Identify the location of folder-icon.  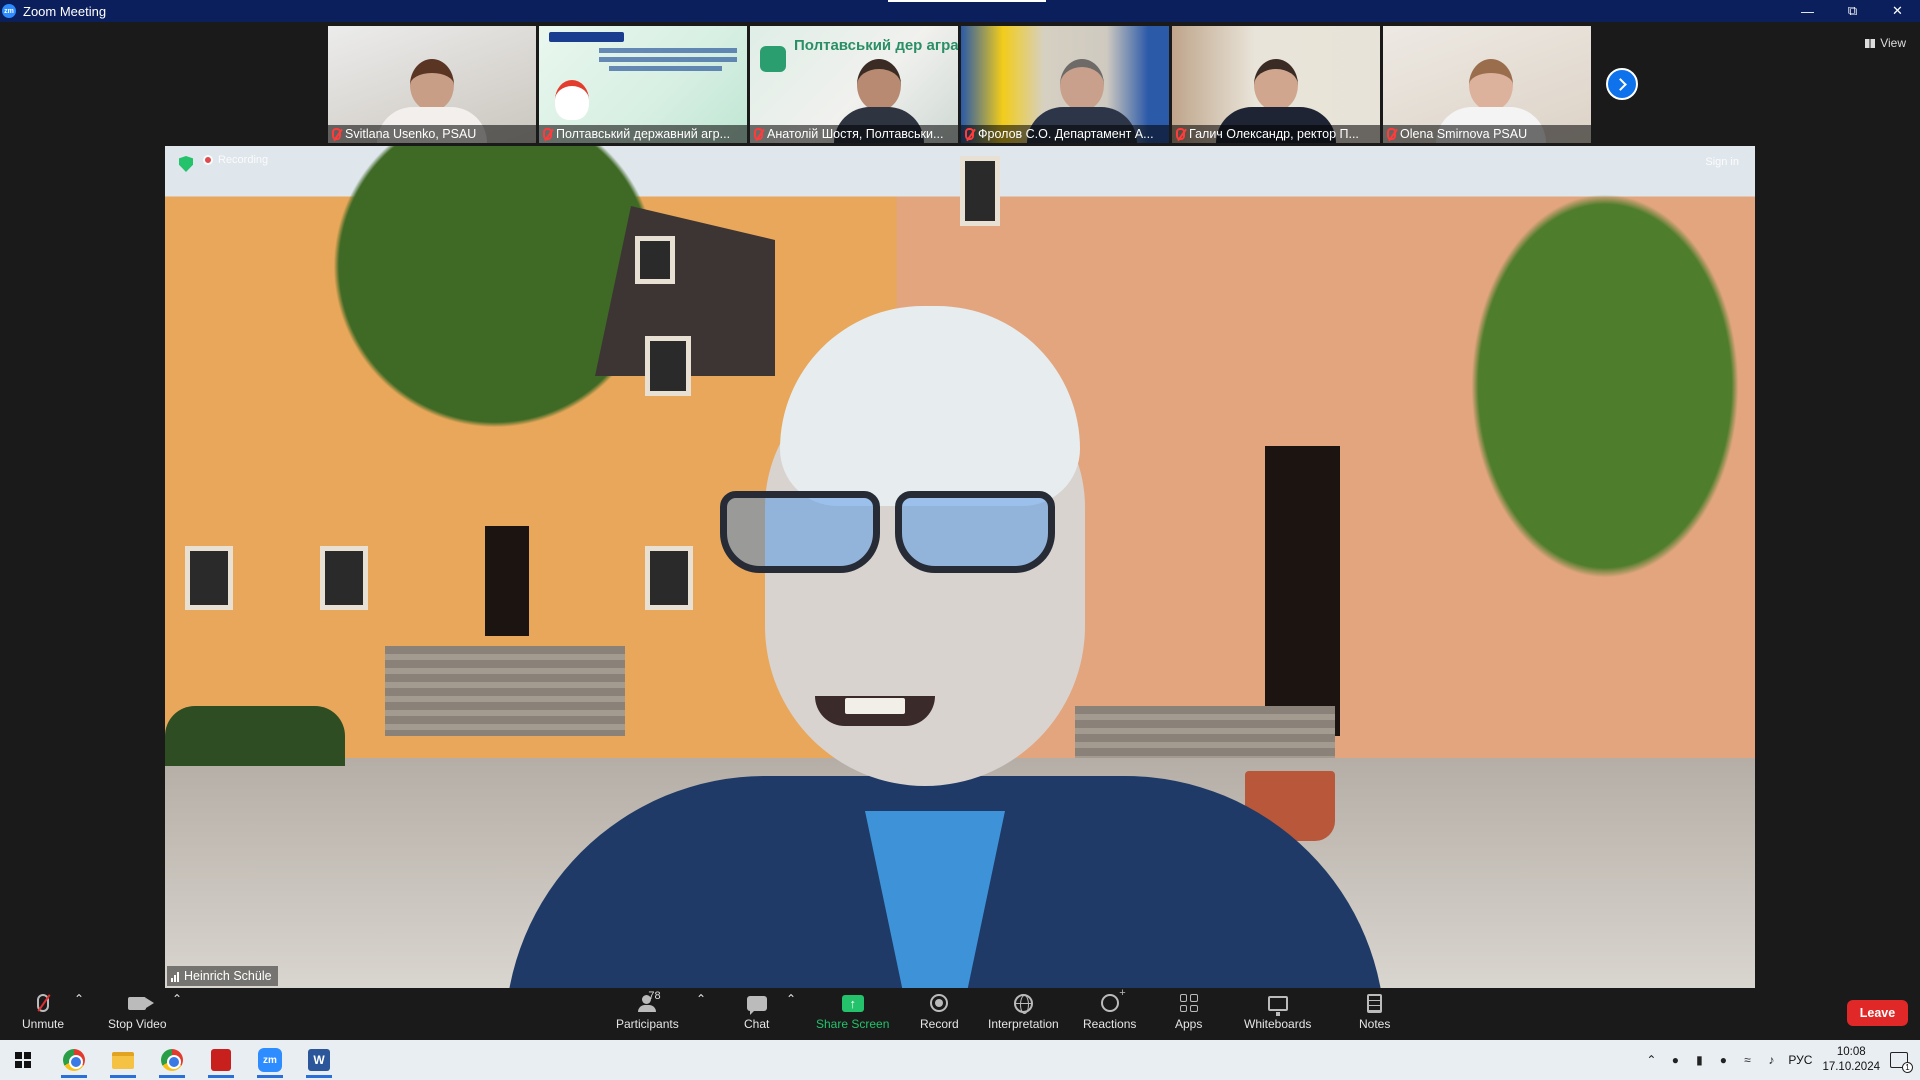
(123, 1060).